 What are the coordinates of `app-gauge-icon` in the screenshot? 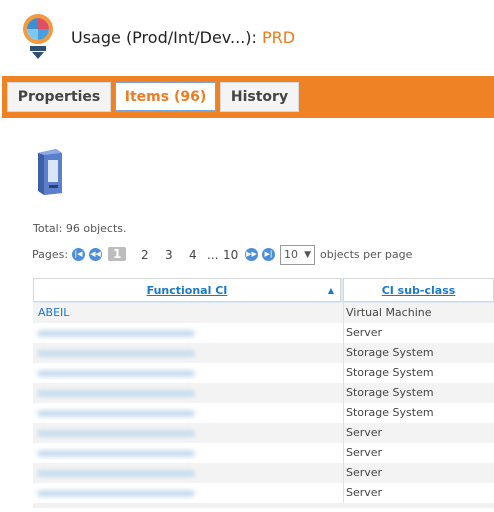 It's located at (38, 36).